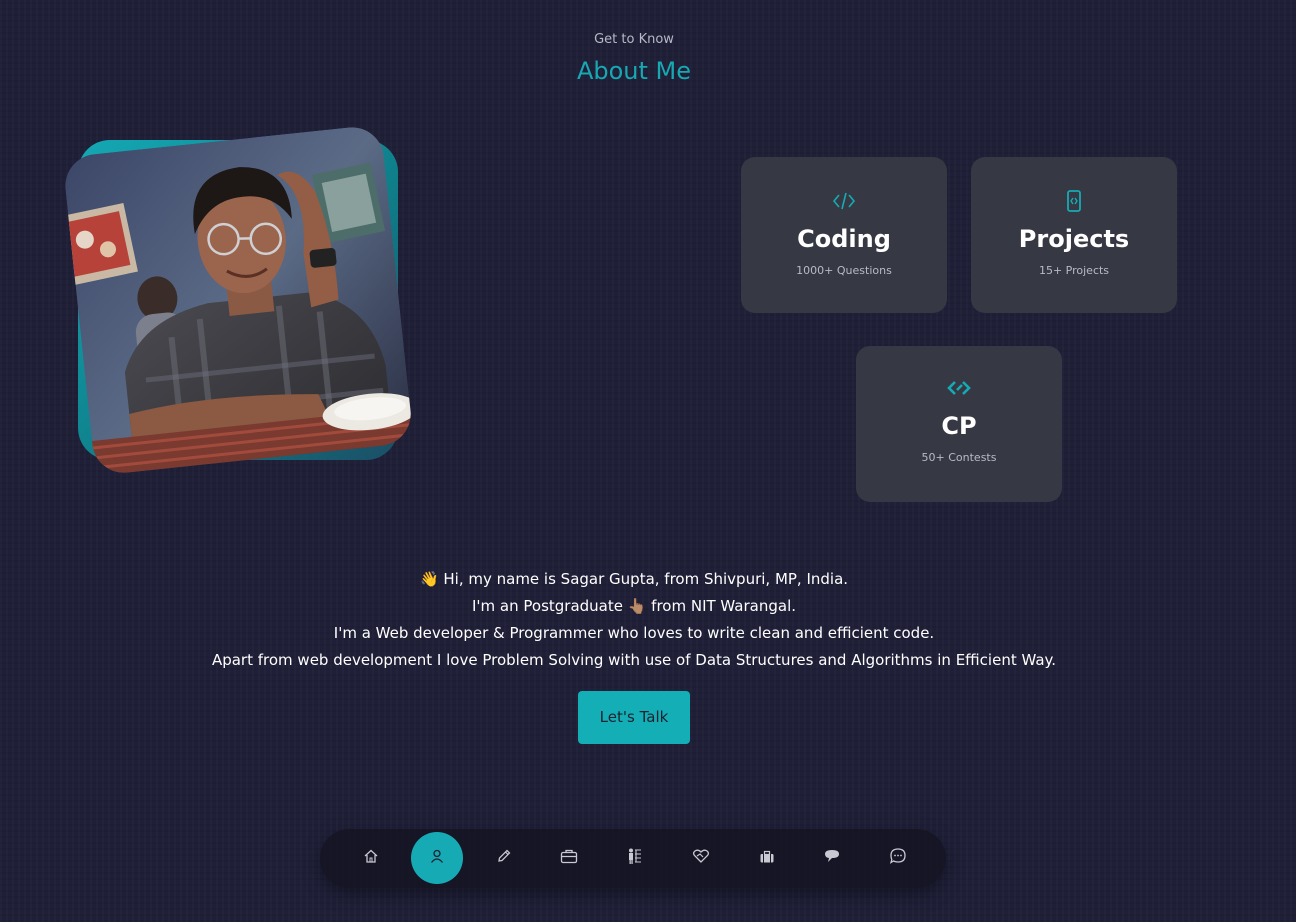 This screenshot has height=922, width=1296. What do you see at coordinates (1074, 201) in the screenshot?
I see `mobile-code-icon` at bounding box center [1074, 201].